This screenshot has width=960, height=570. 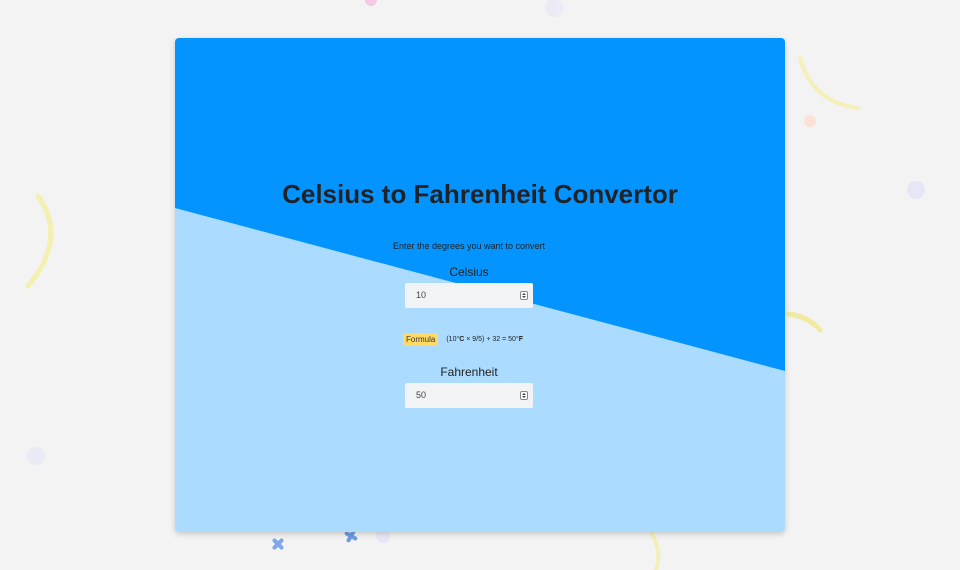 I want to click on celsius-label: Celsius, so click(x=469, y=272).